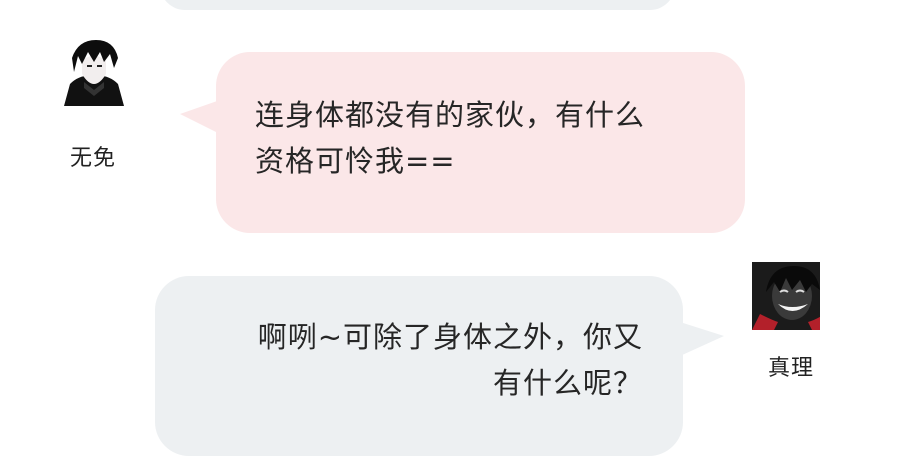  What do you see at coordinates (93, 158) in the screenshot?
I see `sender-name-wumian: 无免` at bounding box center [93, 158].